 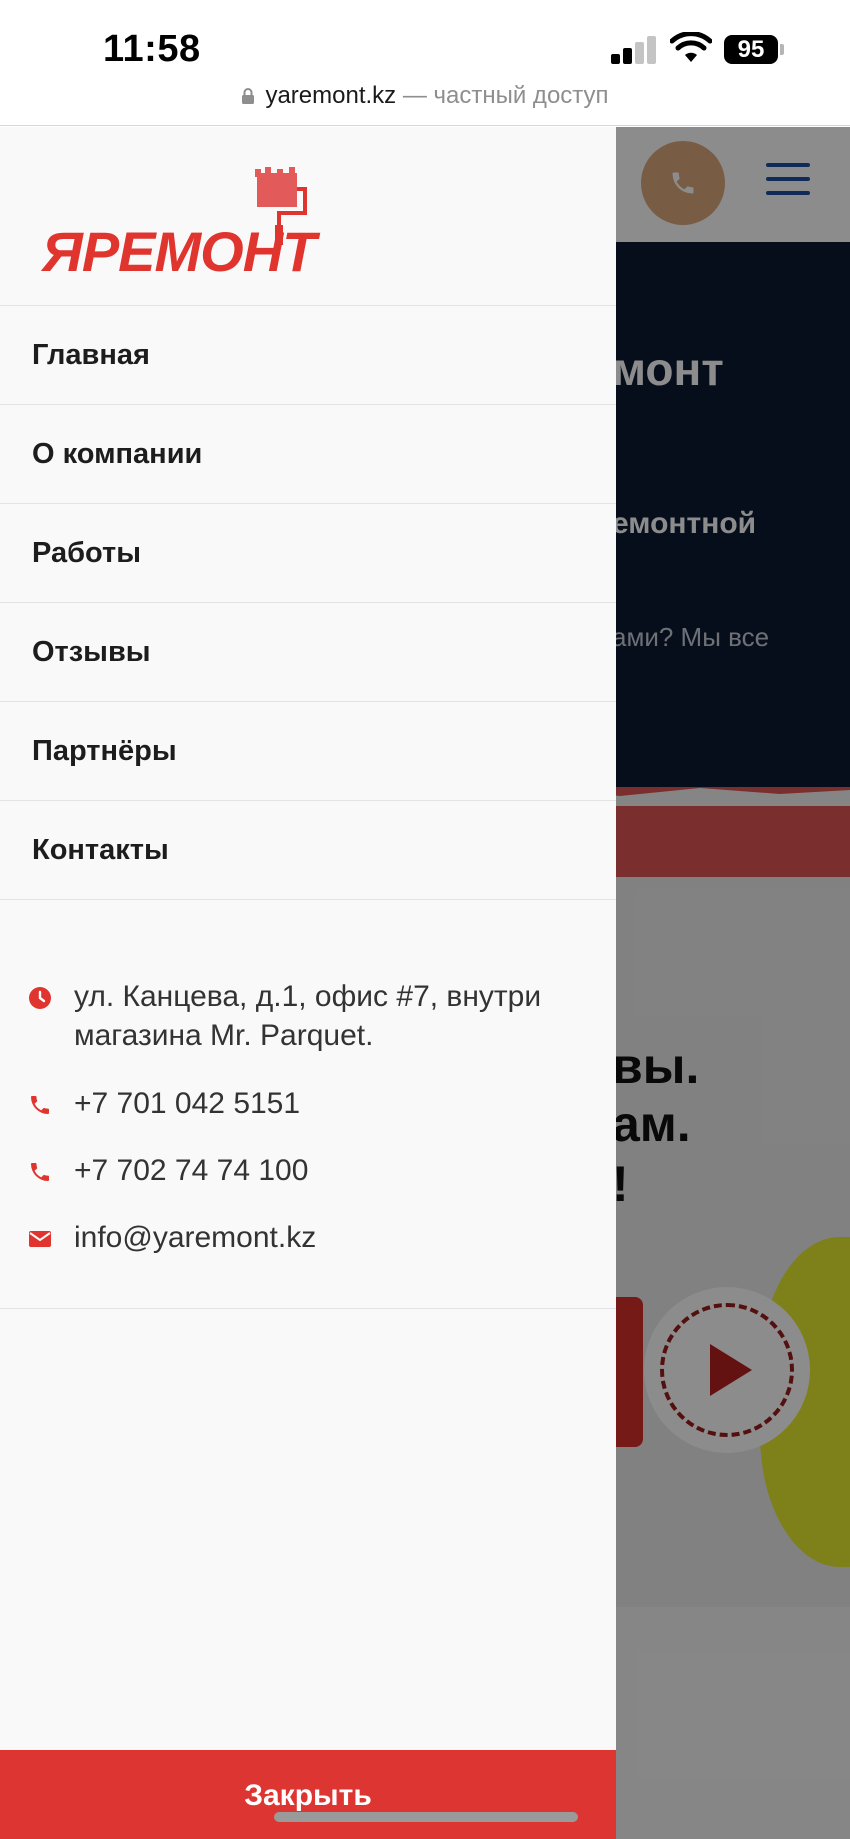 I want to click on phone-2-text: +7 702 74 74 100, so click(x=191, y=1170).